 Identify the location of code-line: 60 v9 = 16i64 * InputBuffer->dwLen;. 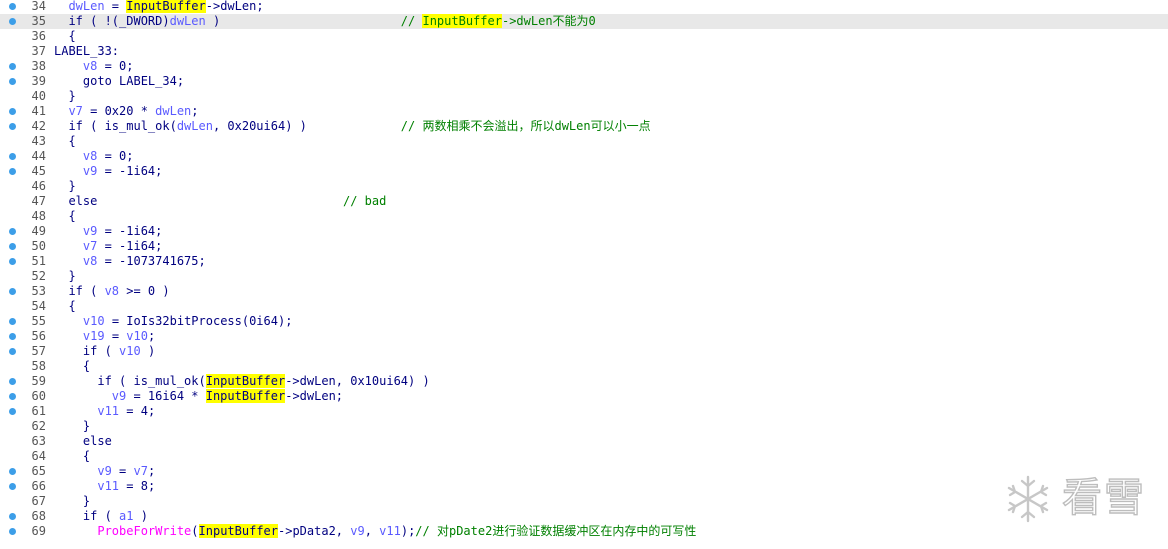
(584, 396).